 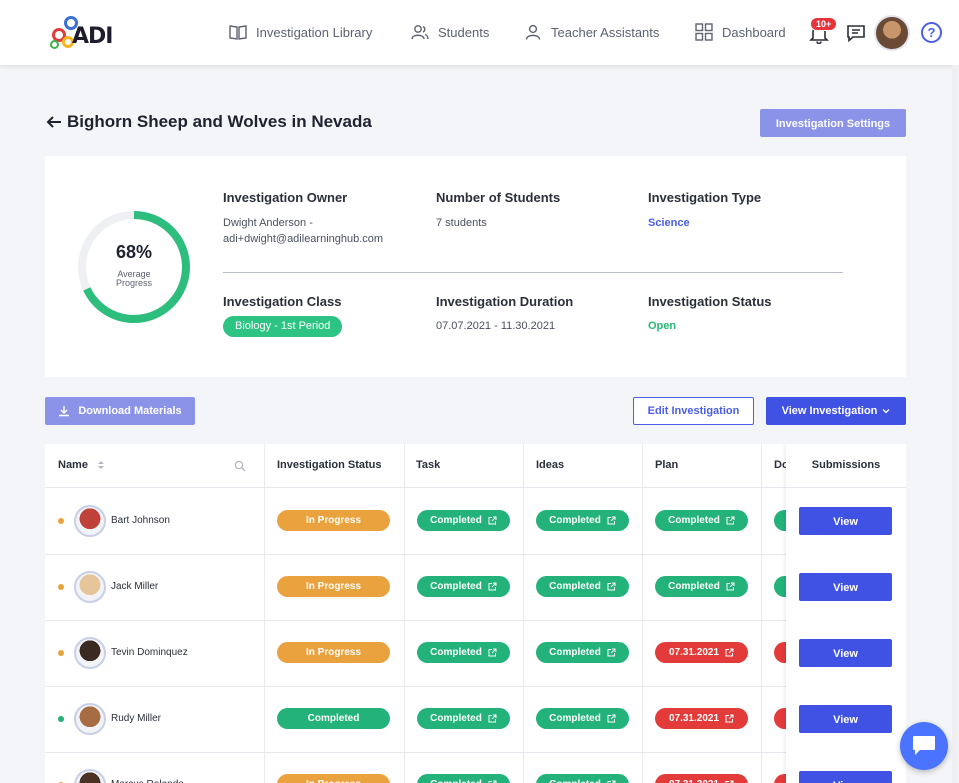 What do you see at coordinates (303, 239) in the screenshot?
I see `owner-email: adi+dwight@adilearninghub.com` at bounding box center [303, 239].